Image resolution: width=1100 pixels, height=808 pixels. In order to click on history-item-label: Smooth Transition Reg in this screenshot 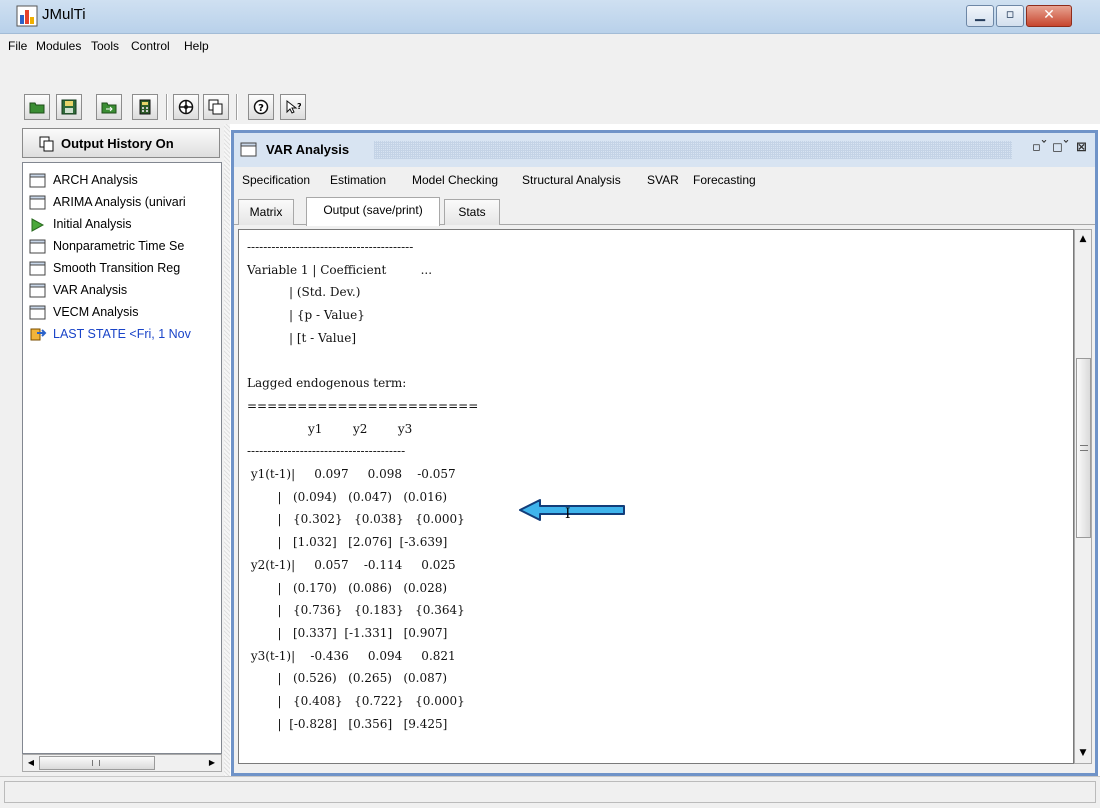, I will do `click(117, 268)`.